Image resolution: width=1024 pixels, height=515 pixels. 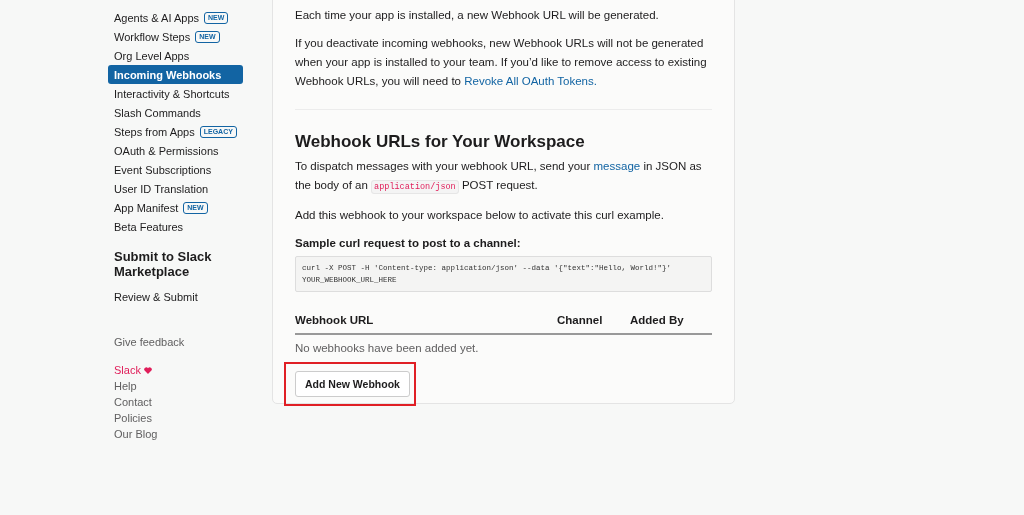 I want to click on message-link: message, so click(x=617, y=166).